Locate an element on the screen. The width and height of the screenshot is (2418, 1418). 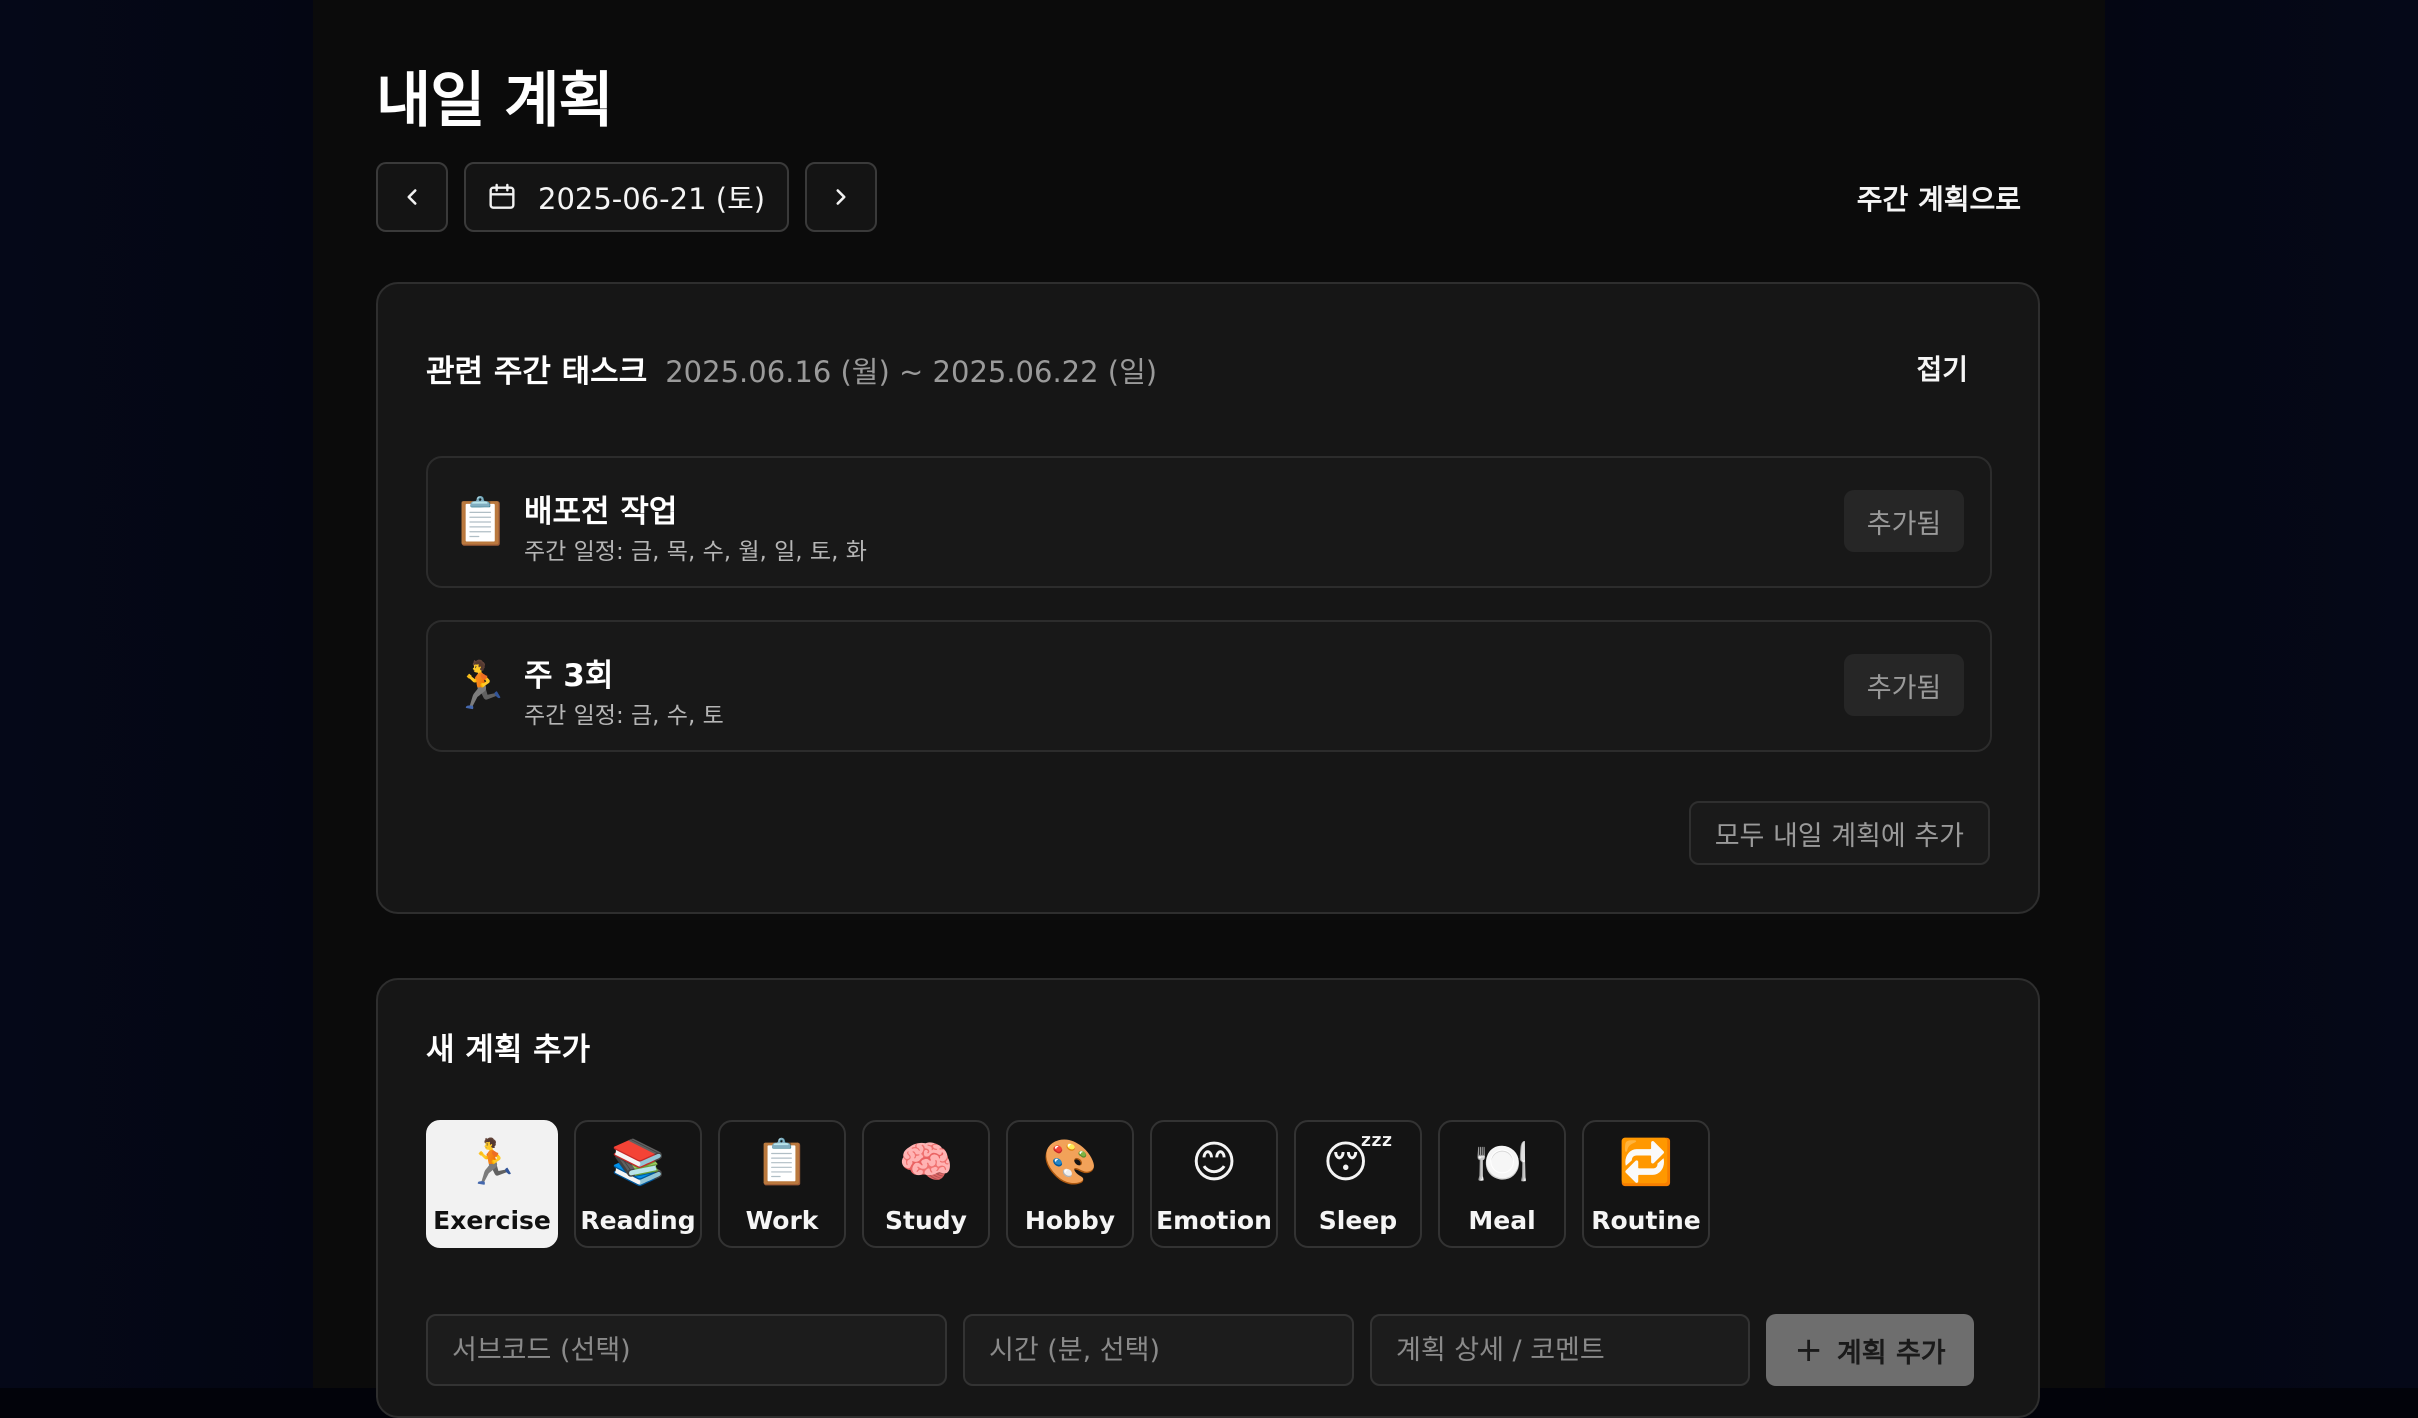
category-sleep: 😴 Sleep is located at coordinates (1358, 1184).